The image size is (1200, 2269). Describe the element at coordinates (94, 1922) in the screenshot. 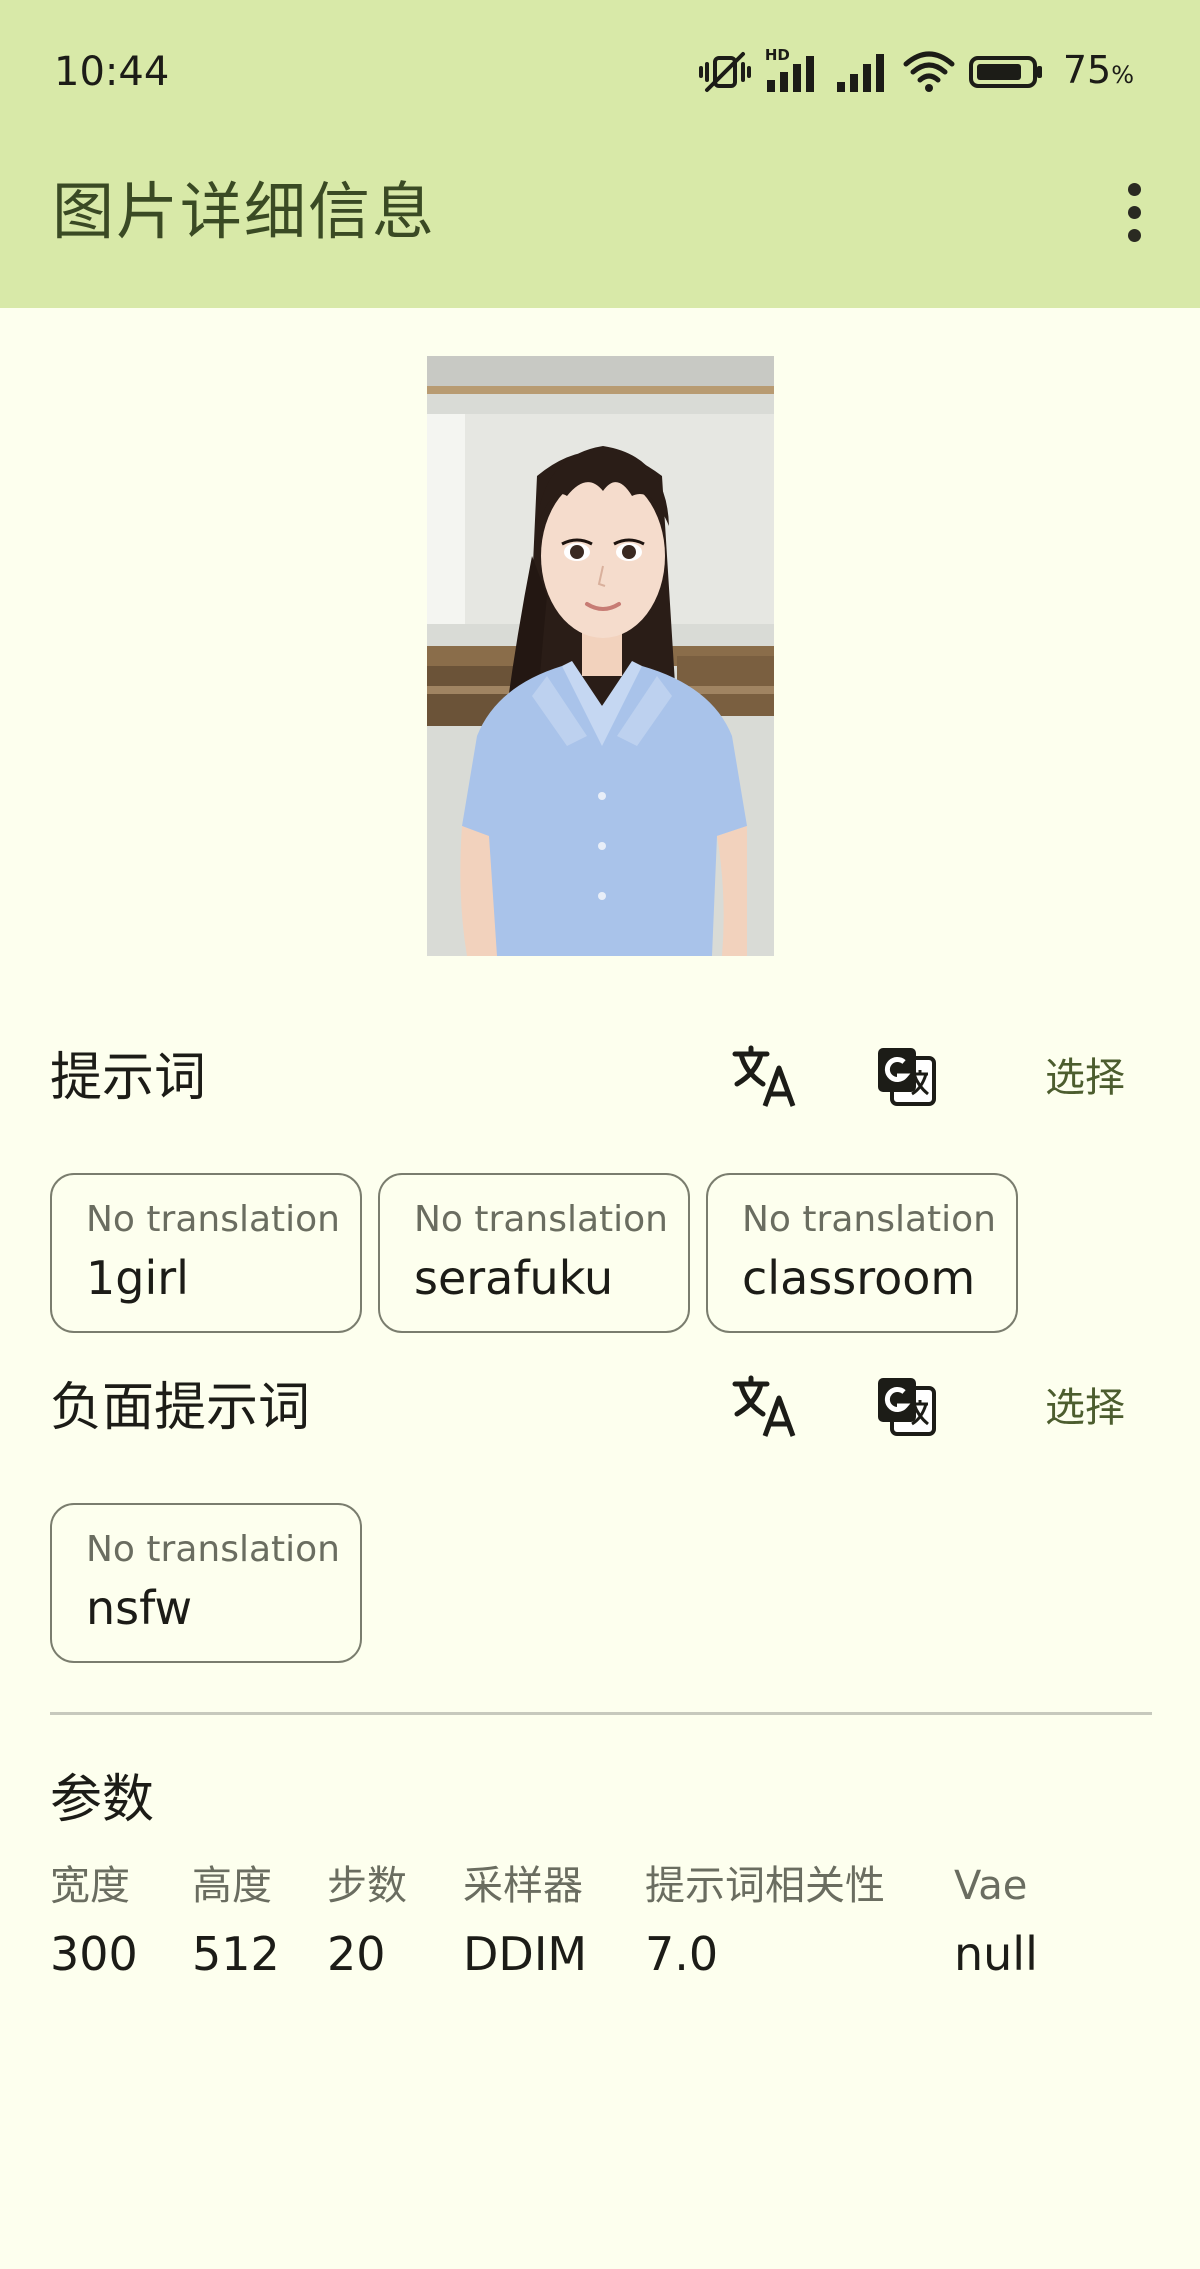

I see `param-width: 宽度 300` at that location.